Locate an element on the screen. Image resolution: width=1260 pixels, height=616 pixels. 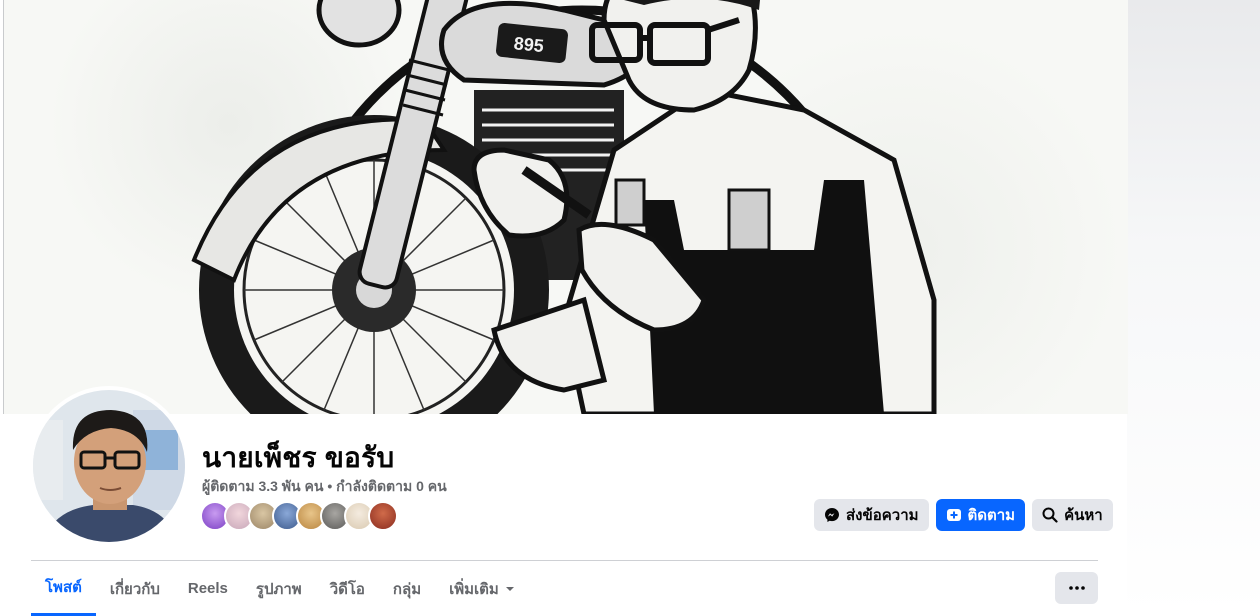
search-button-label: ค้นหา is located at coordinates (1083, 515).